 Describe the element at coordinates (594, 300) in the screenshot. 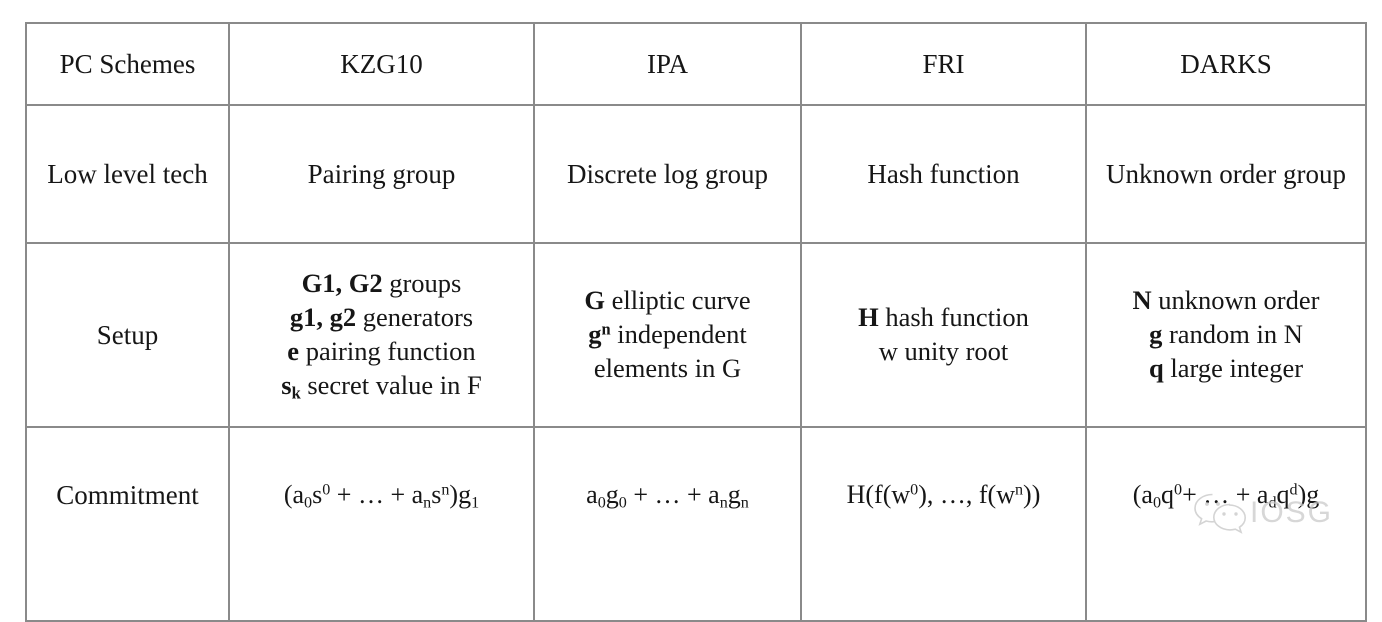

I see `setup-symbol: G` at that location.